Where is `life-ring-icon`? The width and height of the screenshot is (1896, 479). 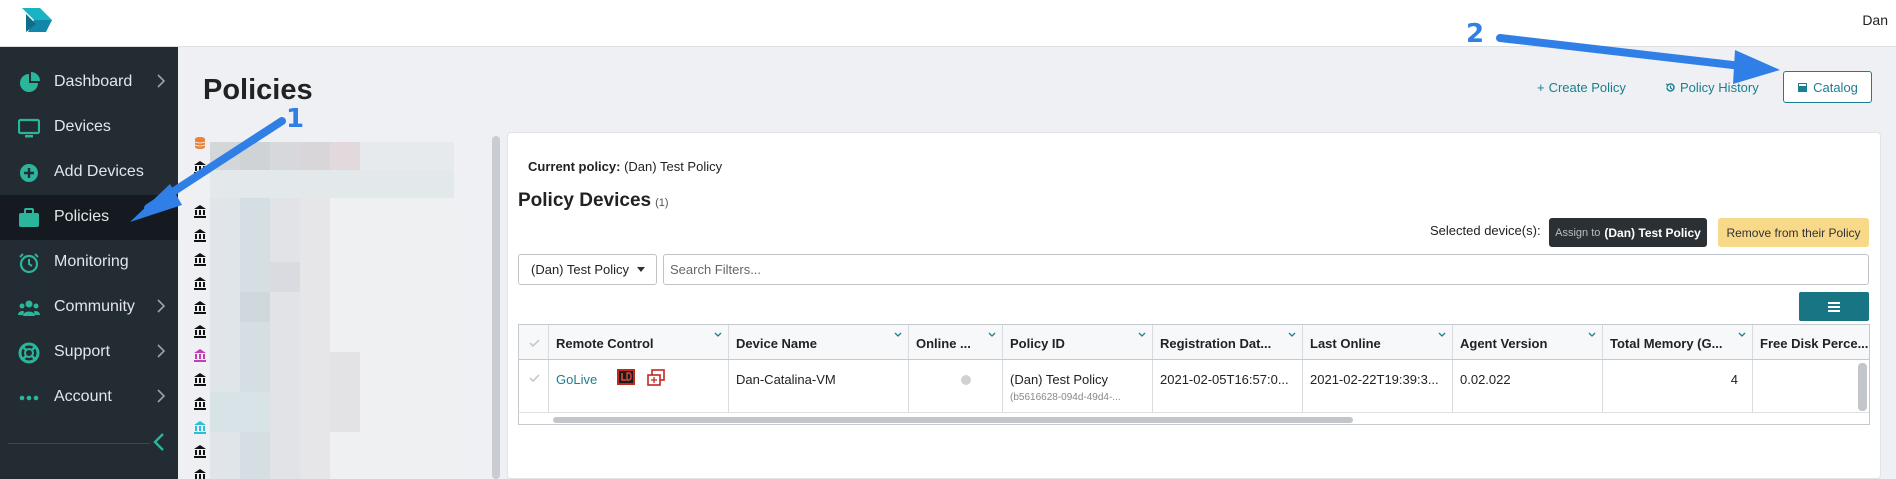 life-ring-icon is located at coordinates (29, 353).